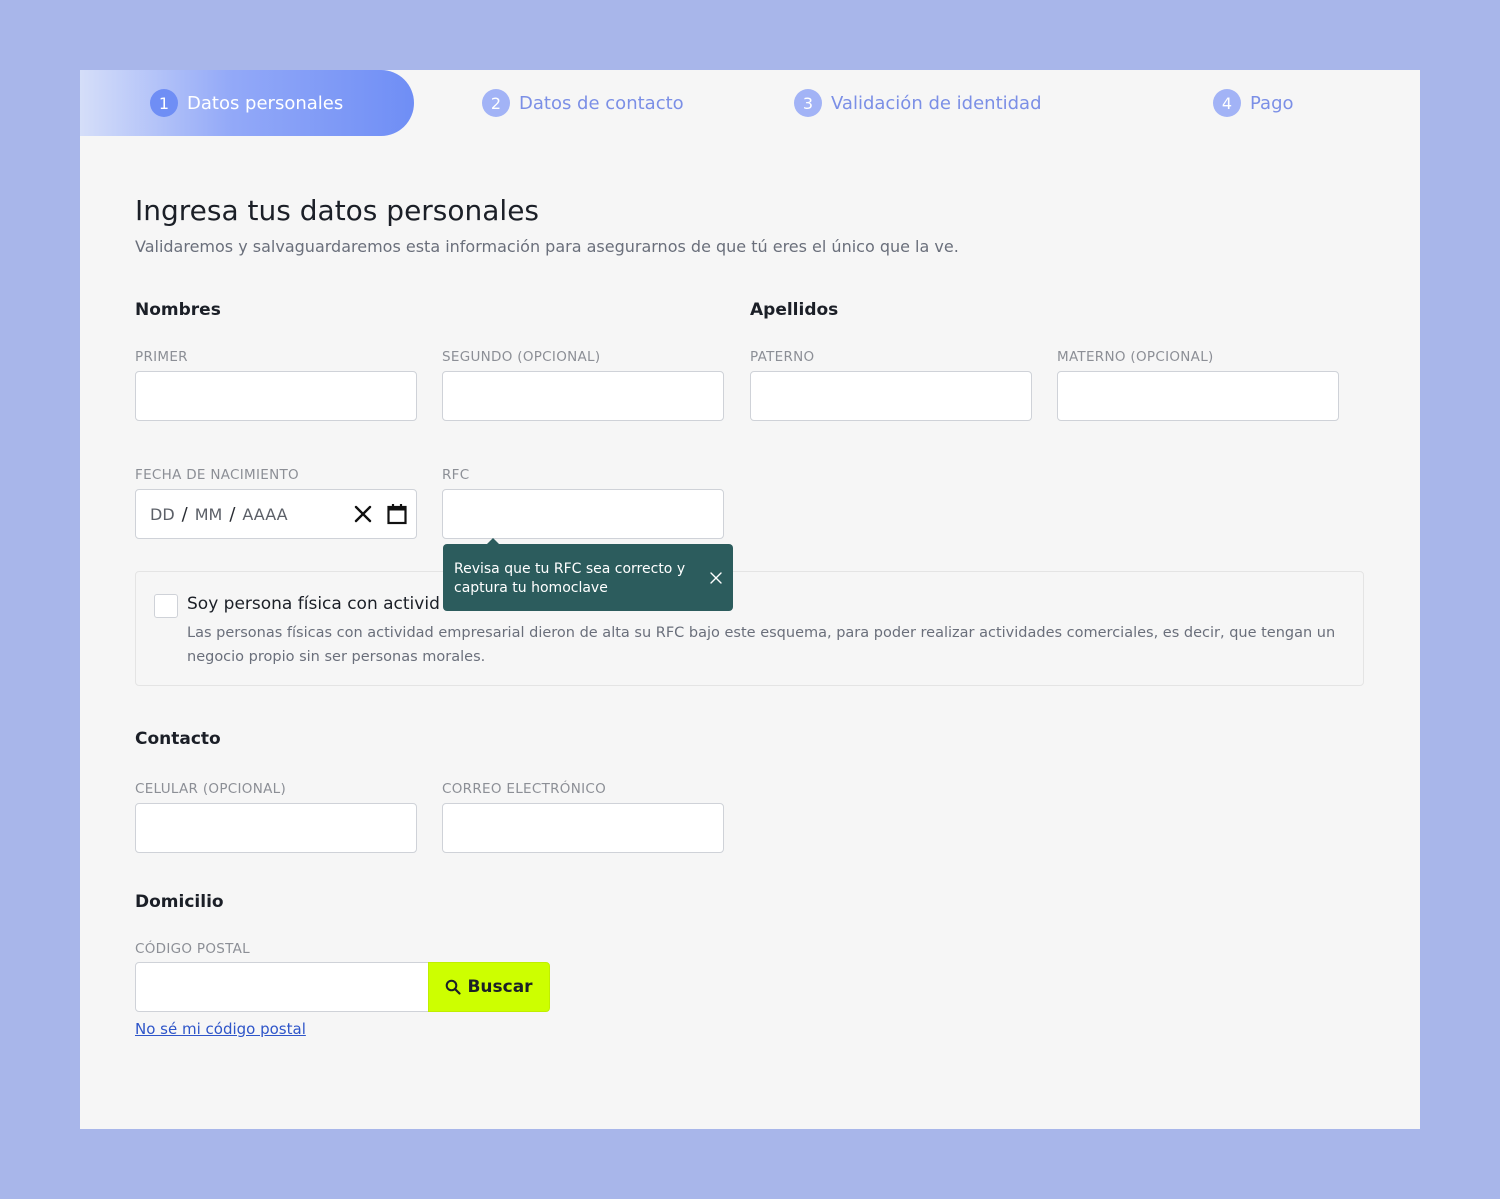  Describe the element at coordinates (211, 789) in the screenshot. I see `phone-label: CELULAR (OPCIONAL)` at that location.